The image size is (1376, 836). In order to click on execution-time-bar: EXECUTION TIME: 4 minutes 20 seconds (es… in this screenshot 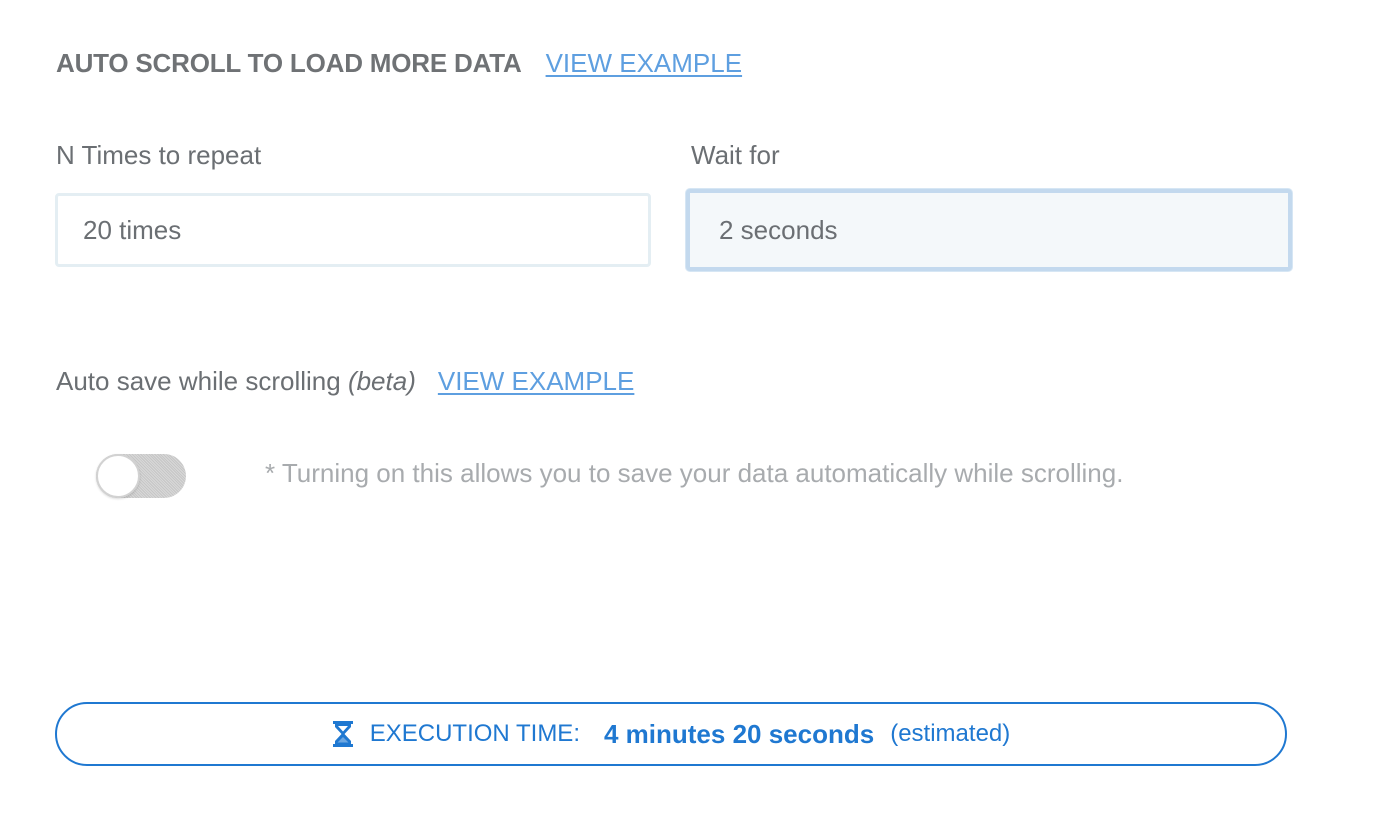, I will do `click(671, 734)`.